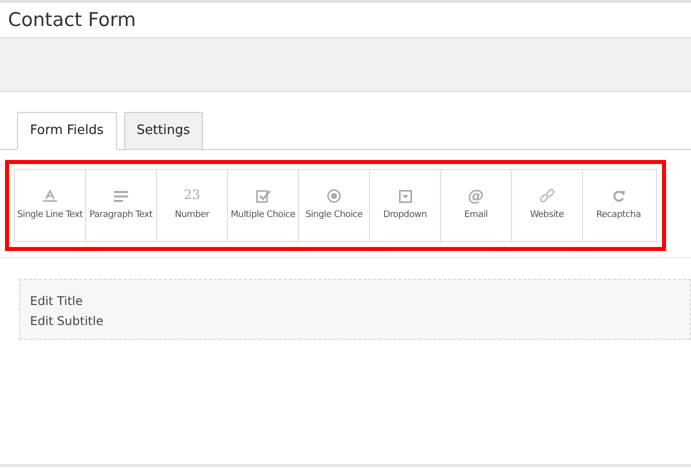 This screenshot has height=473, width=691. Describe the element at coordinates (334, 196) in the screenshot. I see `radio-icon` at that location.